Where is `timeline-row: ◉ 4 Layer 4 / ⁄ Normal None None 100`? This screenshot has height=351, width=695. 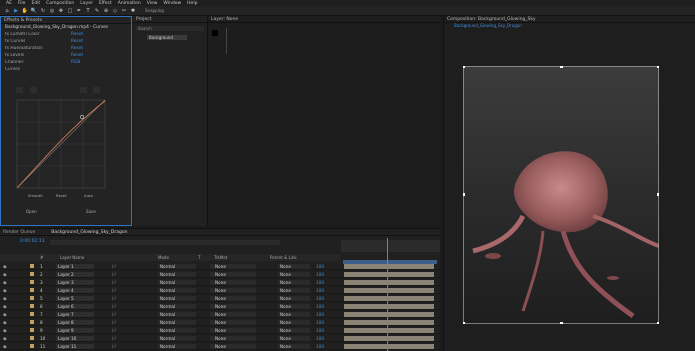 timeline-row: ◉ 4 Layer 4 / ⁄ Normal None None 100 is located at coordinates (220, 290).